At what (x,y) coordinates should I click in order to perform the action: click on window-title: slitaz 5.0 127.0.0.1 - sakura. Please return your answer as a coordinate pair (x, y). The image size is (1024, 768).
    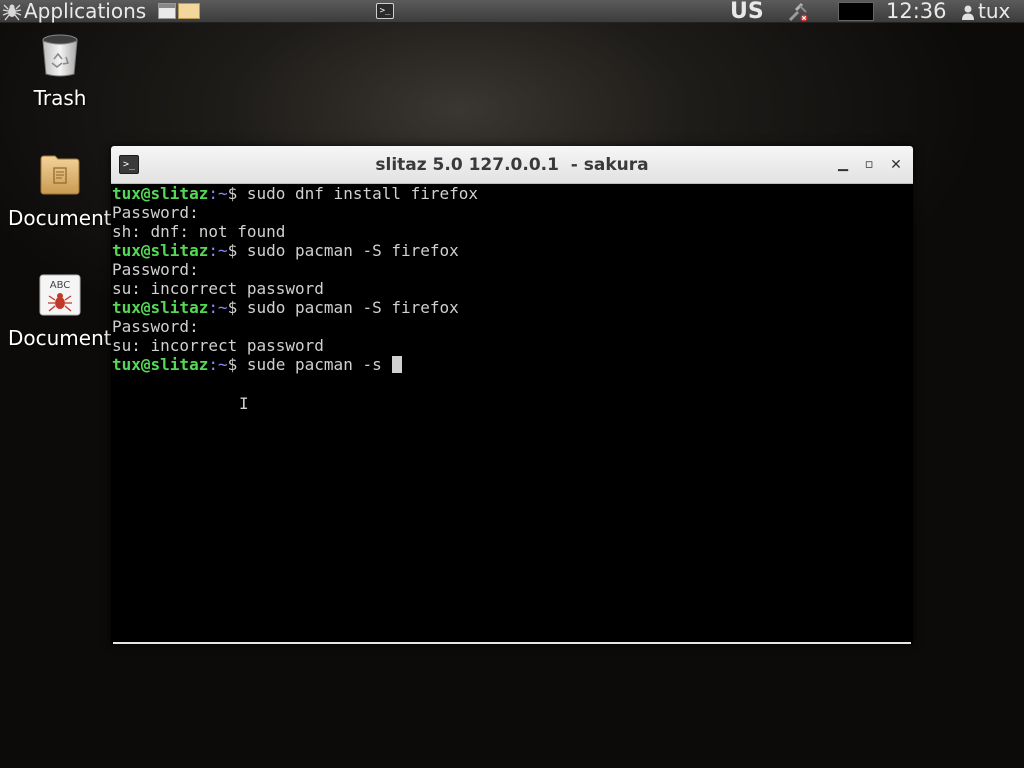
    Looking at the image, I should click on (512, 165).